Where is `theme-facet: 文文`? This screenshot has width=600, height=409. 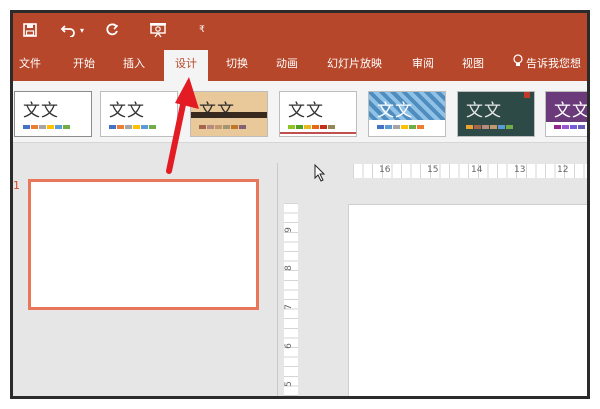 theme-facet: 文文 is located at coordinates (318, 114).